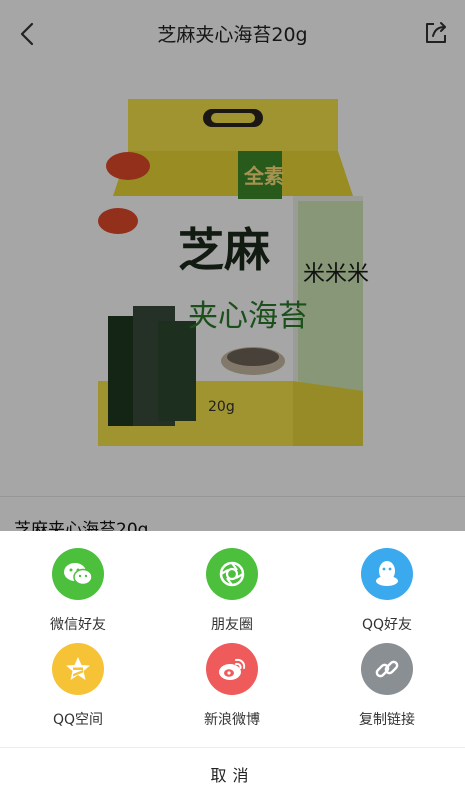 The image size is (465, 800). I want to click on share-qzone-button: QQ空间, so click(78, 688).